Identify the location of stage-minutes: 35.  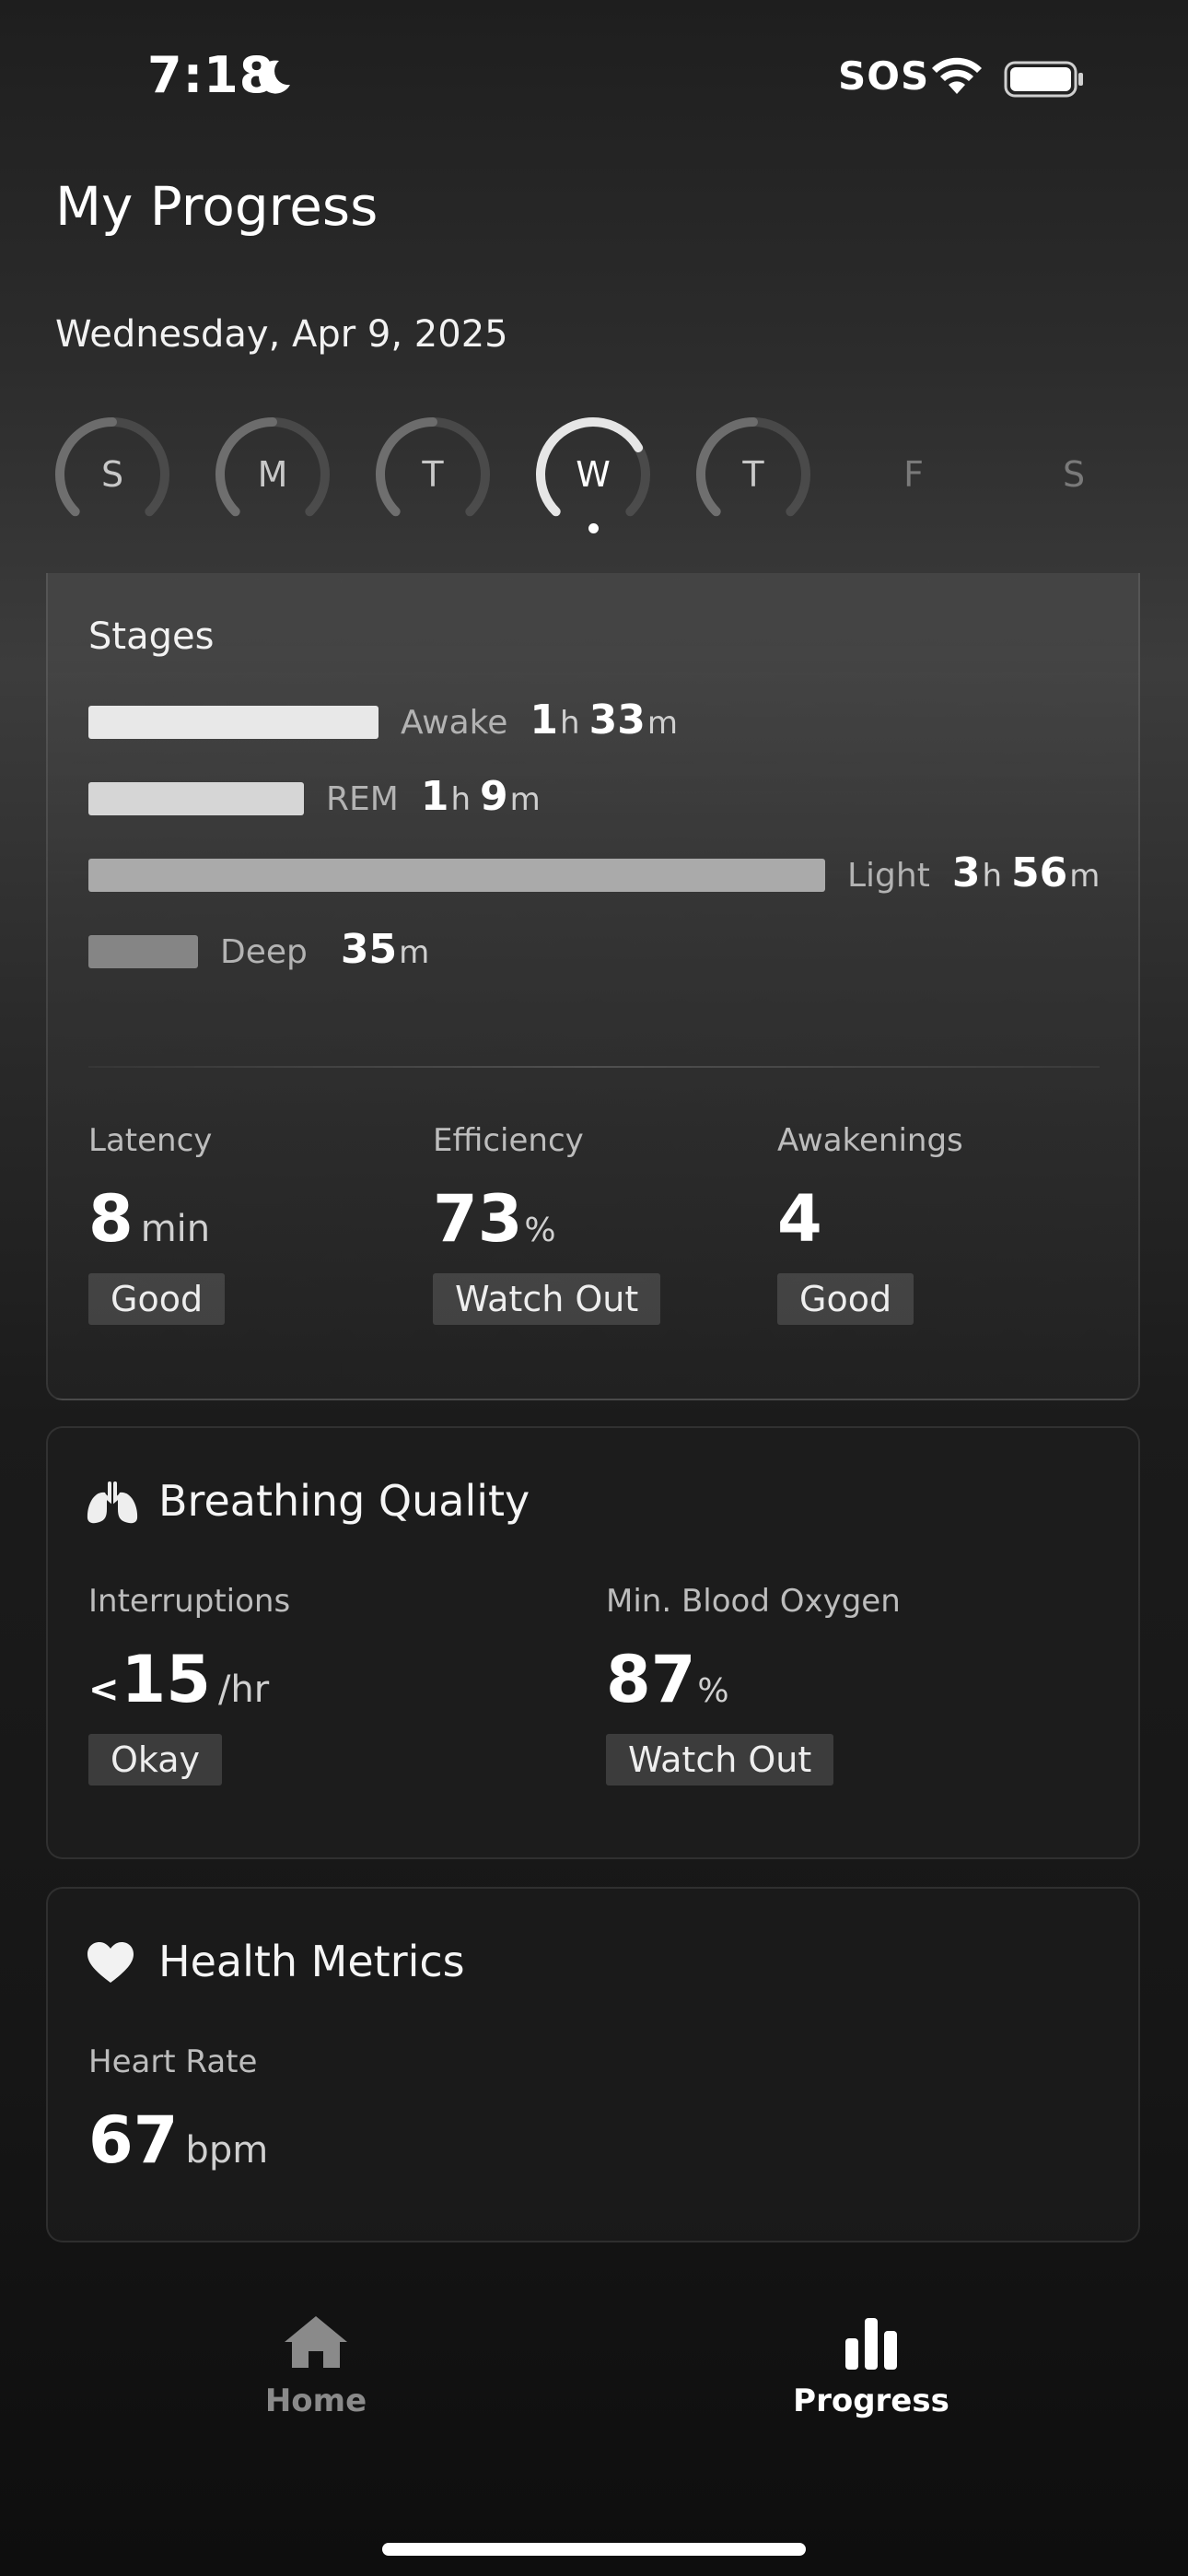
(369, 949).